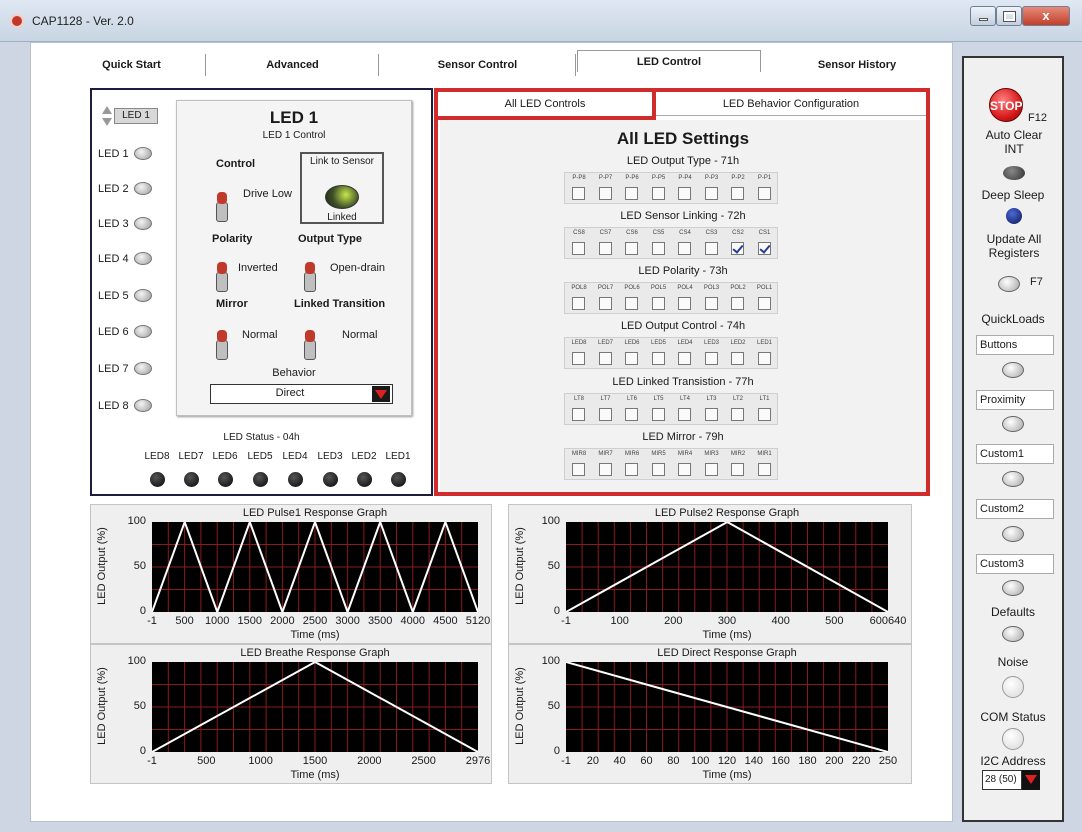  Describe the element at coordinates (342, 197) in the screenshot. I see `link-indicator` at that location.